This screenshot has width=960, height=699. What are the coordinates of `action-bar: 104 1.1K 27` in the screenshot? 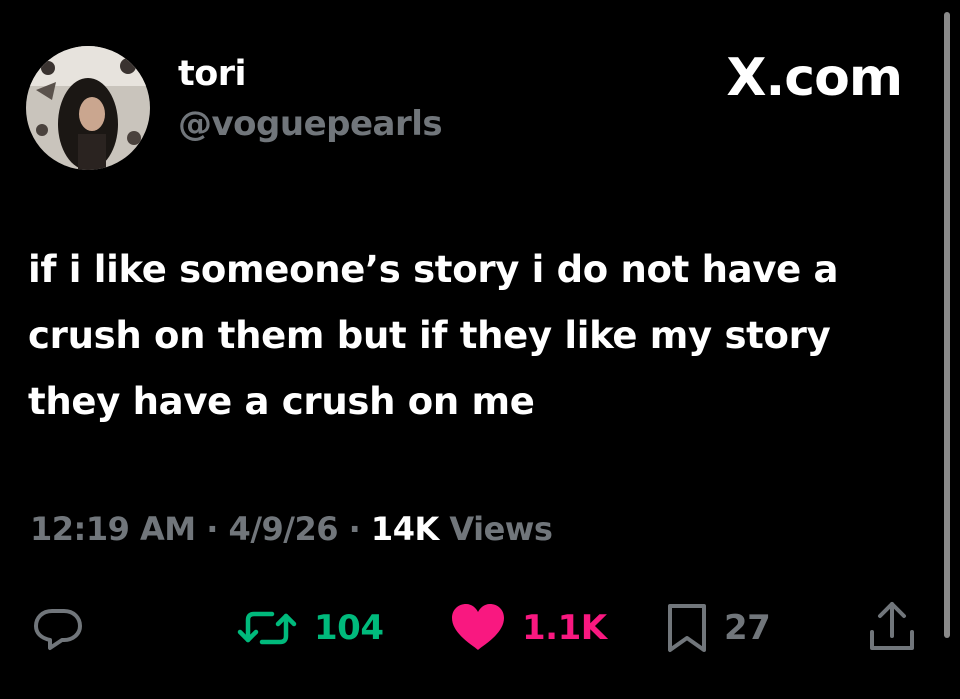 It's located at (480, 628).